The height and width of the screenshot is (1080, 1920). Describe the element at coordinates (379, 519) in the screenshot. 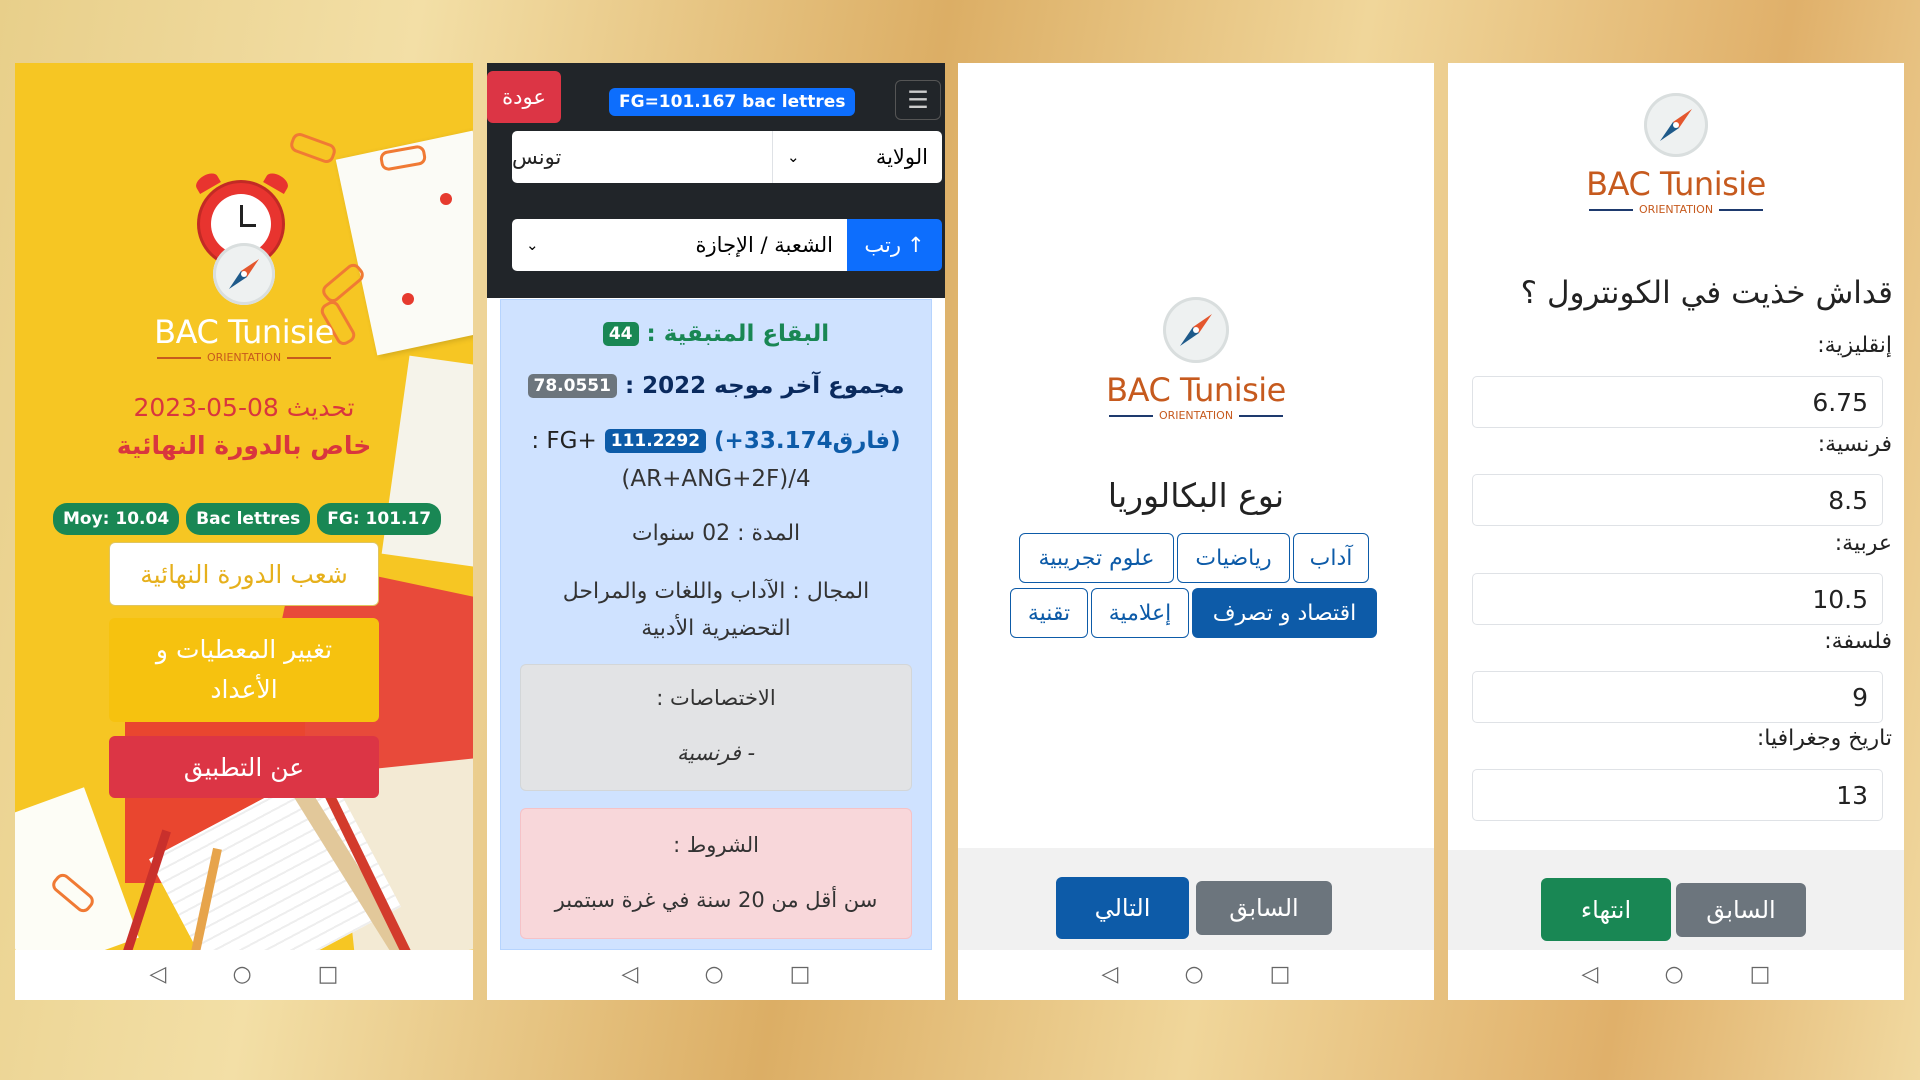

I see `fg-badge: FG: 101.17` at that location.